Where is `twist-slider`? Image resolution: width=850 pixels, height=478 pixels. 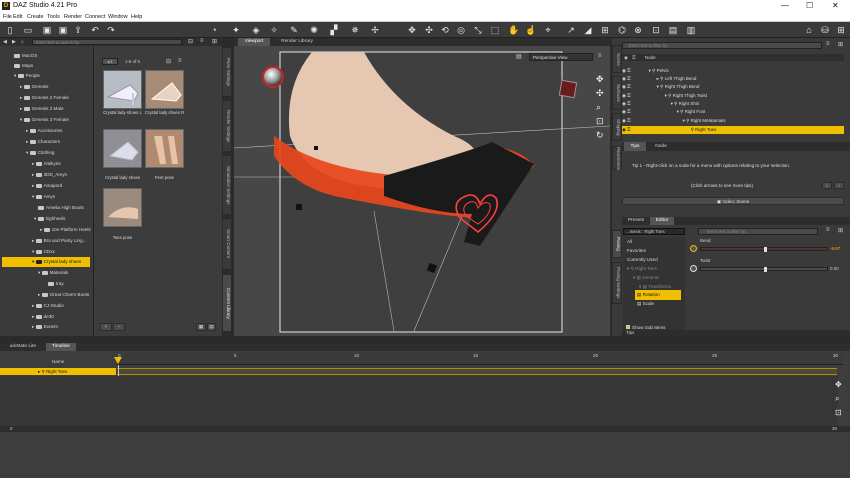
twist-slider is located at coordinates (764, 269).